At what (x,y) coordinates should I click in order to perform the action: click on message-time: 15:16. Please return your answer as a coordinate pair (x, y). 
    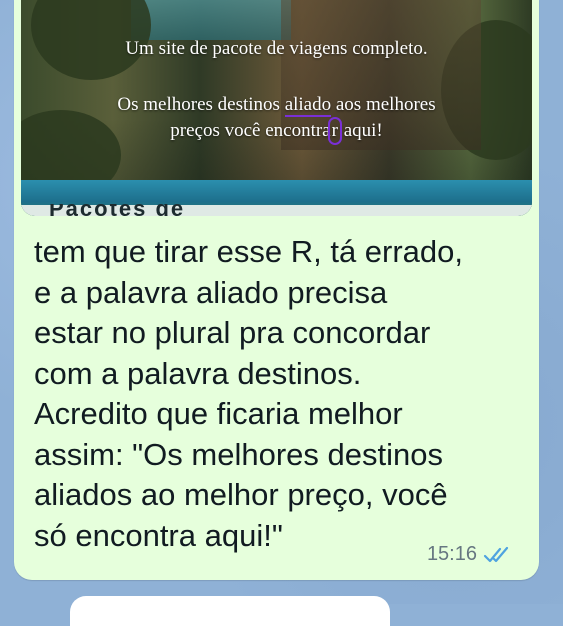
    Looking at the image, I should click on (451, 554).